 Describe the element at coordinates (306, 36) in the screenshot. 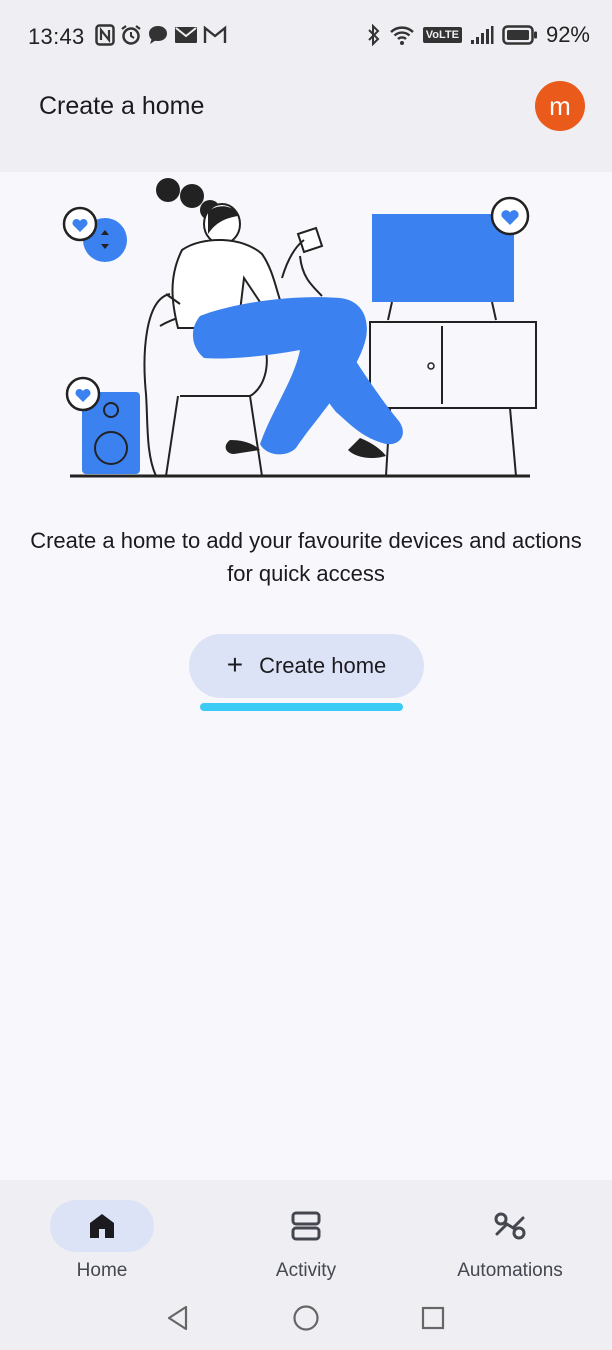

I see `status-bar: 13:43 VoLTE 92%` at that location.